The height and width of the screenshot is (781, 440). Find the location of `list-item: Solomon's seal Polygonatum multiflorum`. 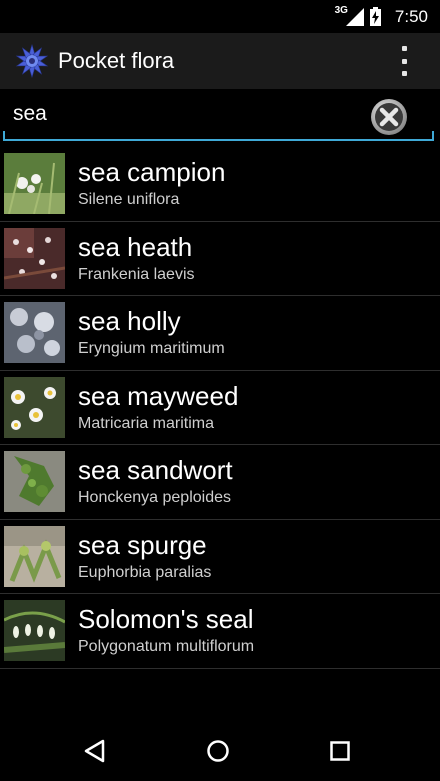

list-item: Solomon's seal Polygonatum multiflorum is located at coordinates (220, 631).